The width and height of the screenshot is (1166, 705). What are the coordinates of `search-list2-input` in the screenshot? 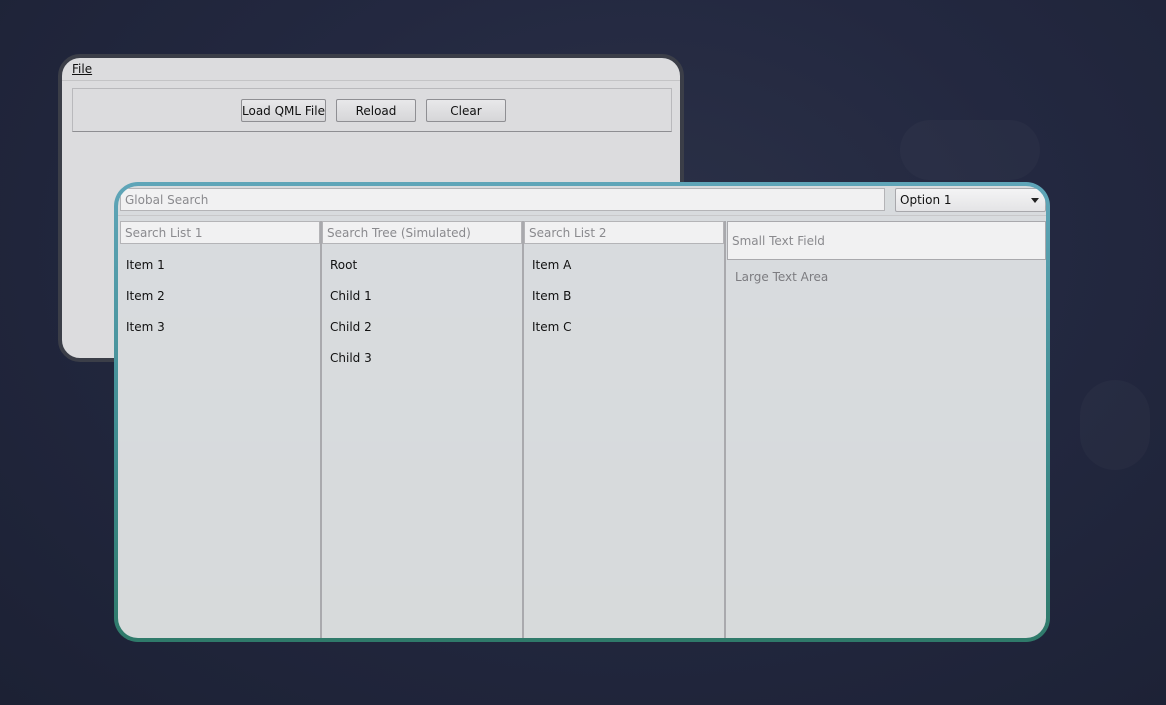 It's located at (624, 232).